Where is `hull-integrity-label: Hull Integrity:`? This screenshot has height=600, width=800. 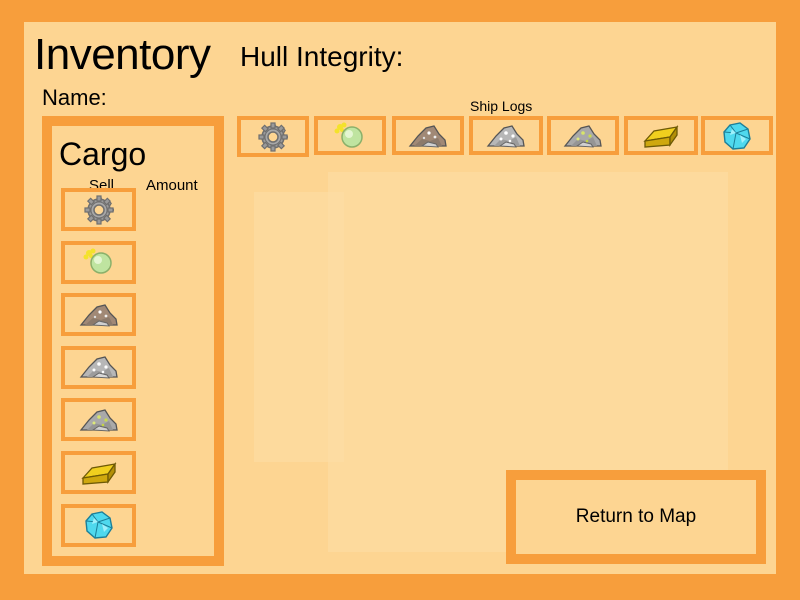 hull-integrity-label: Hull Integrity: is located at coordinates (322, 56).